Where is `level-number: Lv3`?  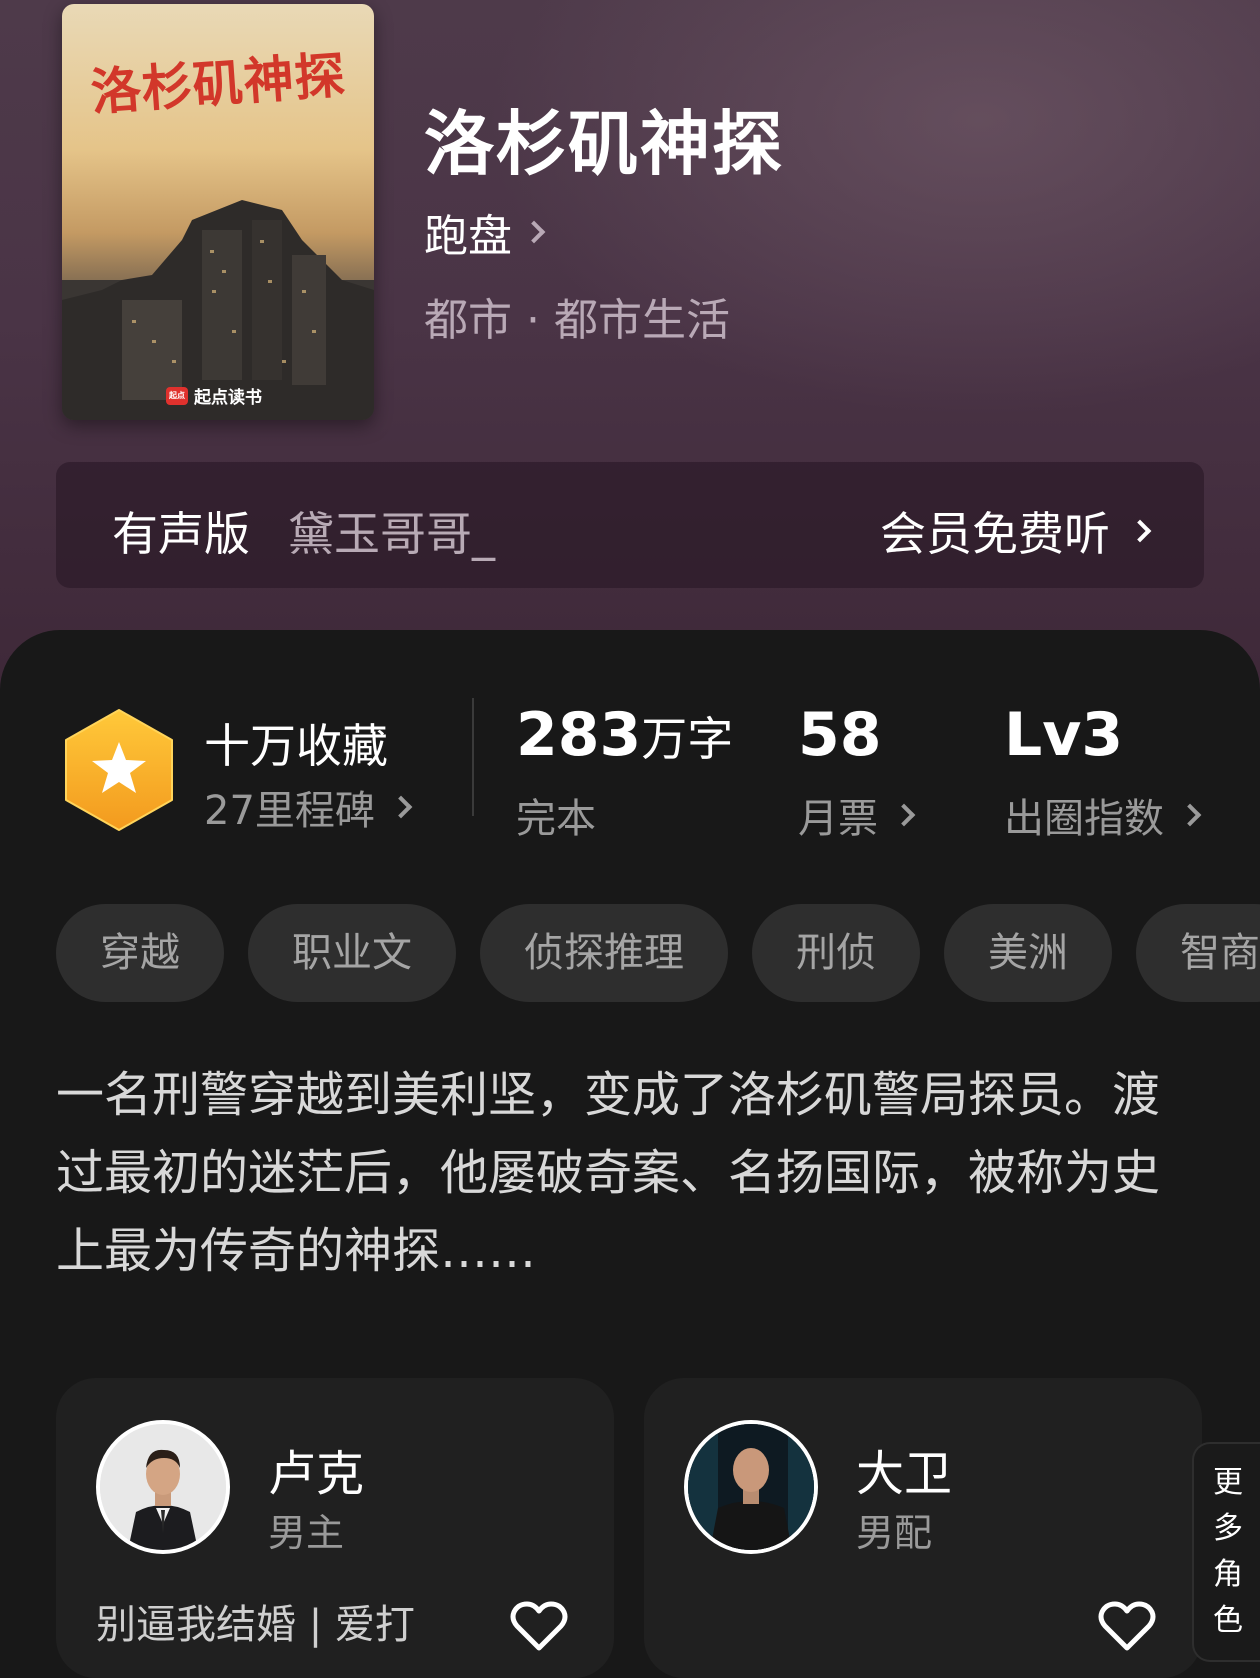
level-number: Lv3 is located at coordinates (1064, 735).